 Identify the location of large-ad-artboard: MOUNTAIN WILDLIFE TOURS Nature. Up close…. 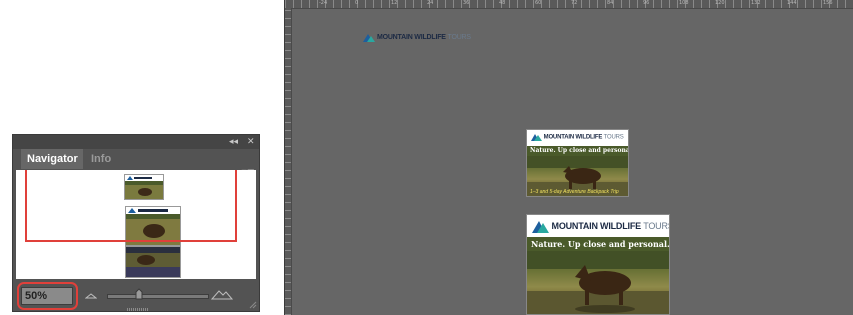
(598, 264).